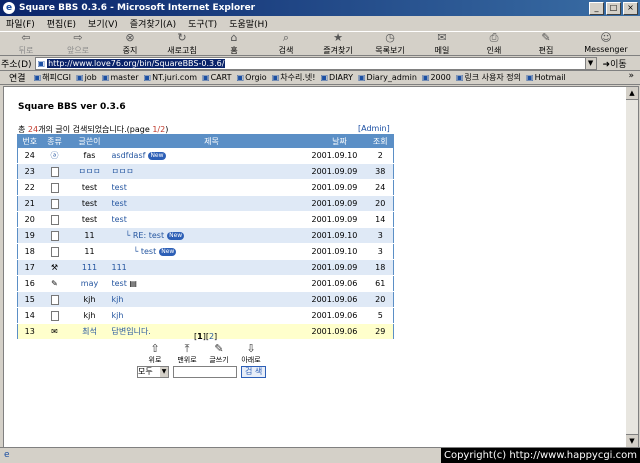 The image size is (640, 463). Describe the element at coordinates (16, 64) in the screenshot. I see `address-label: 주소(D)` at that location.